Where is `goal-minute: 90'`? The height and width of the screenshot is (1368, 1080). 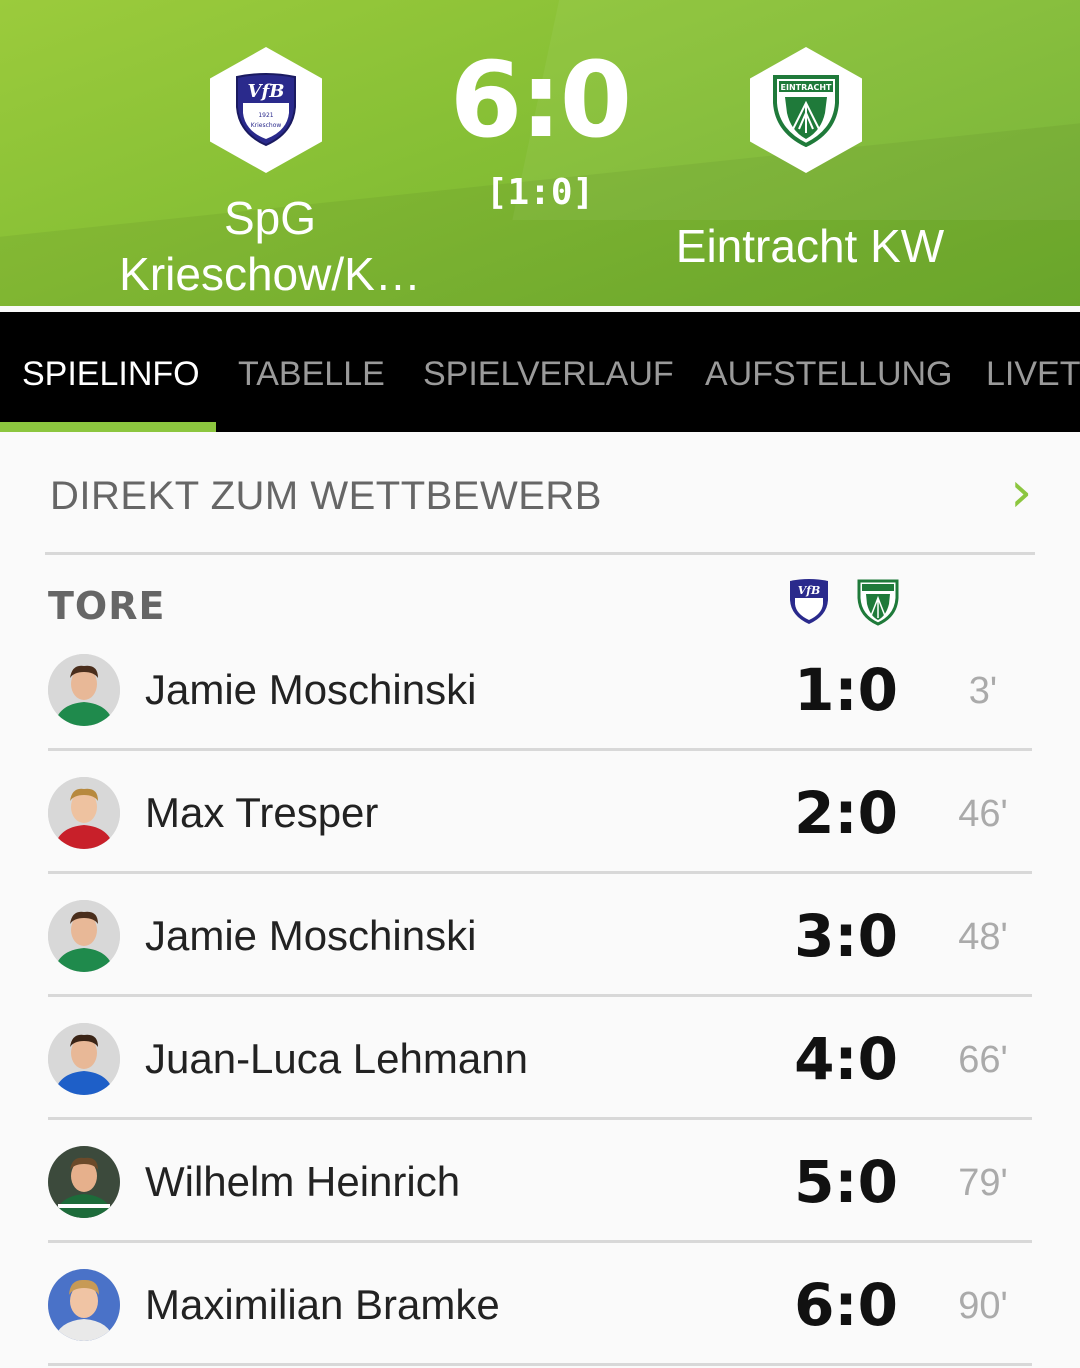
goal-minute: 90' is located at coordinates (983, 1306).